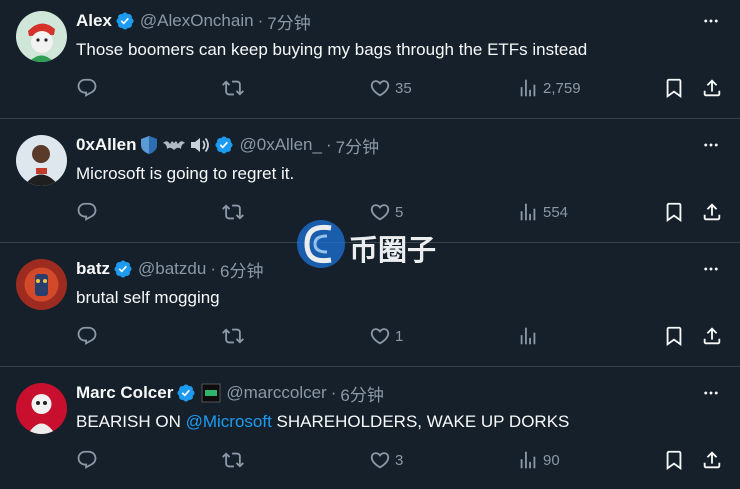 The width and height of the screenshot is (740, 489). Describe the element at coordinates (276, 393) in the screenshot. I see `user-handle: @marccolcer` at that location.